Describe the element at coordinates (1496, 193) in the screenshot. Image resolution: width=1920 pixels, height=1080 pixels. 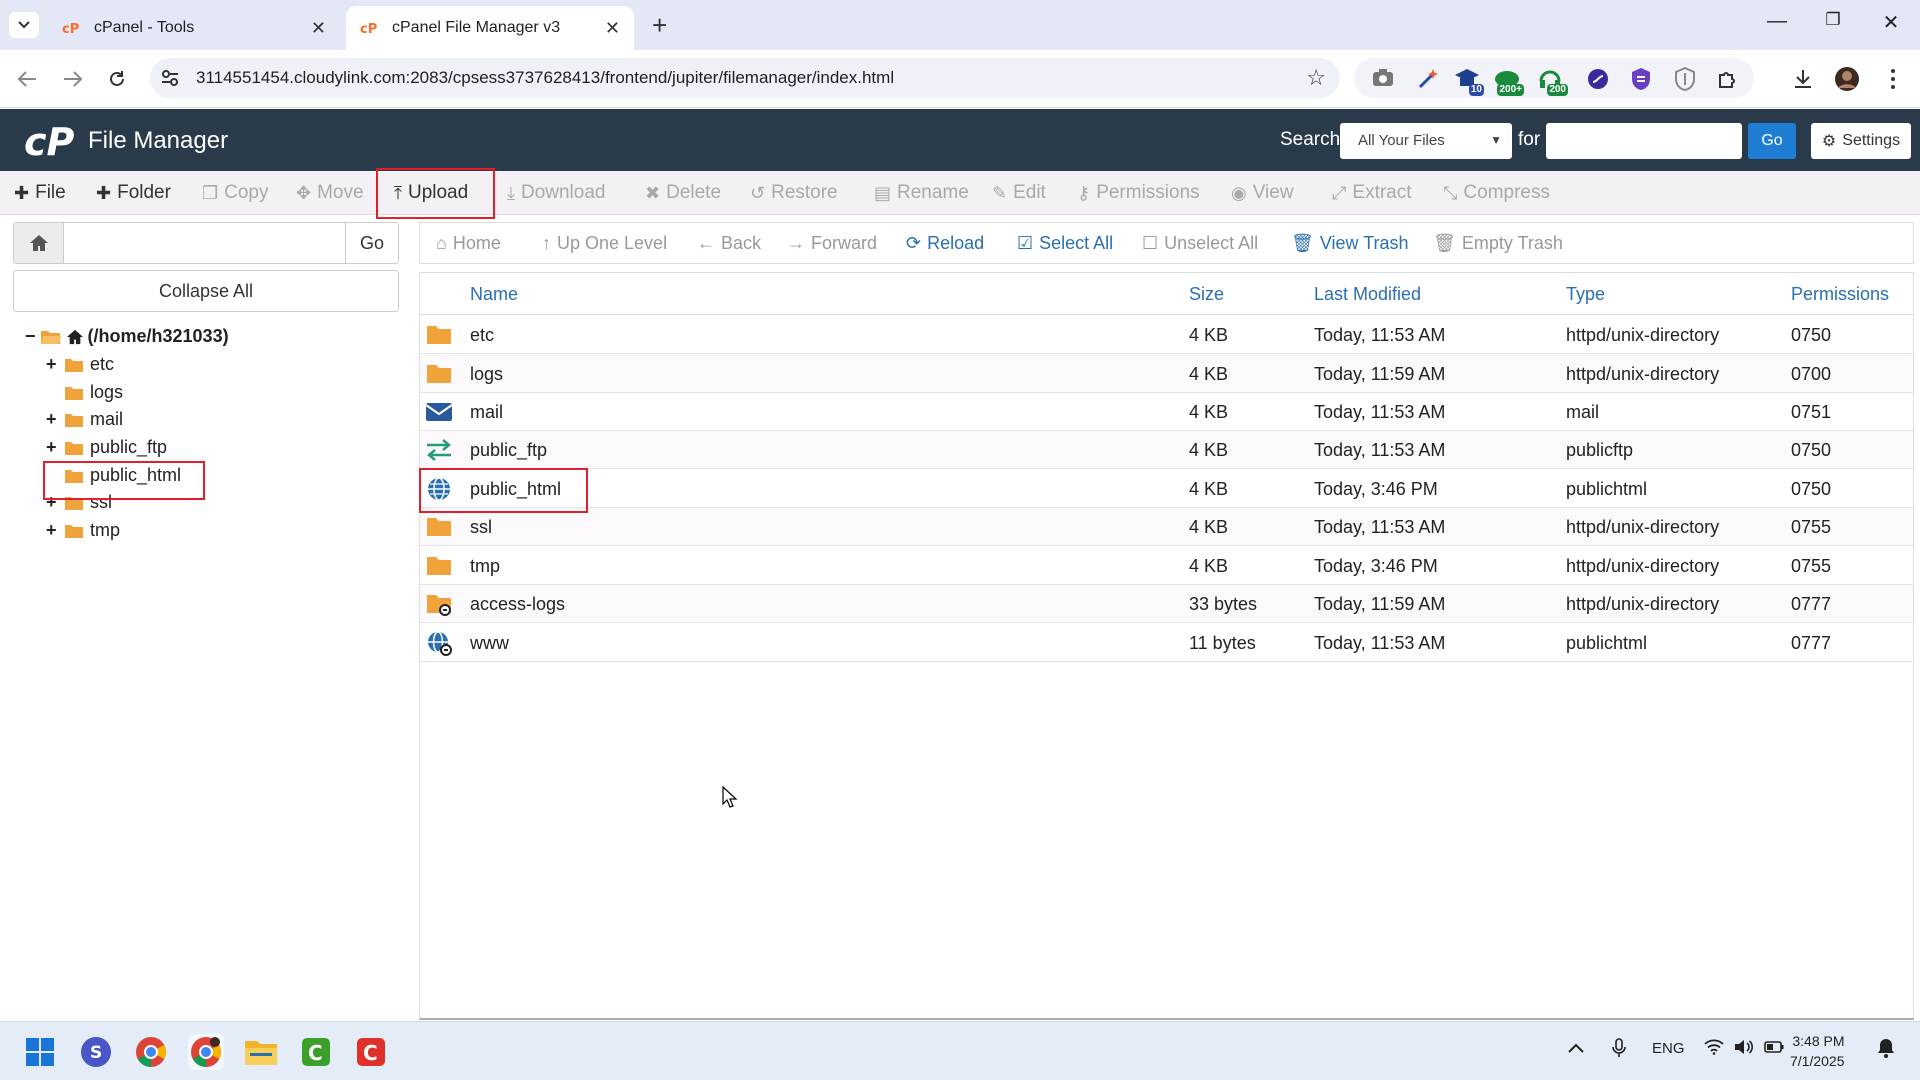
I see `compress-button: ⤡ Compress` at that location.